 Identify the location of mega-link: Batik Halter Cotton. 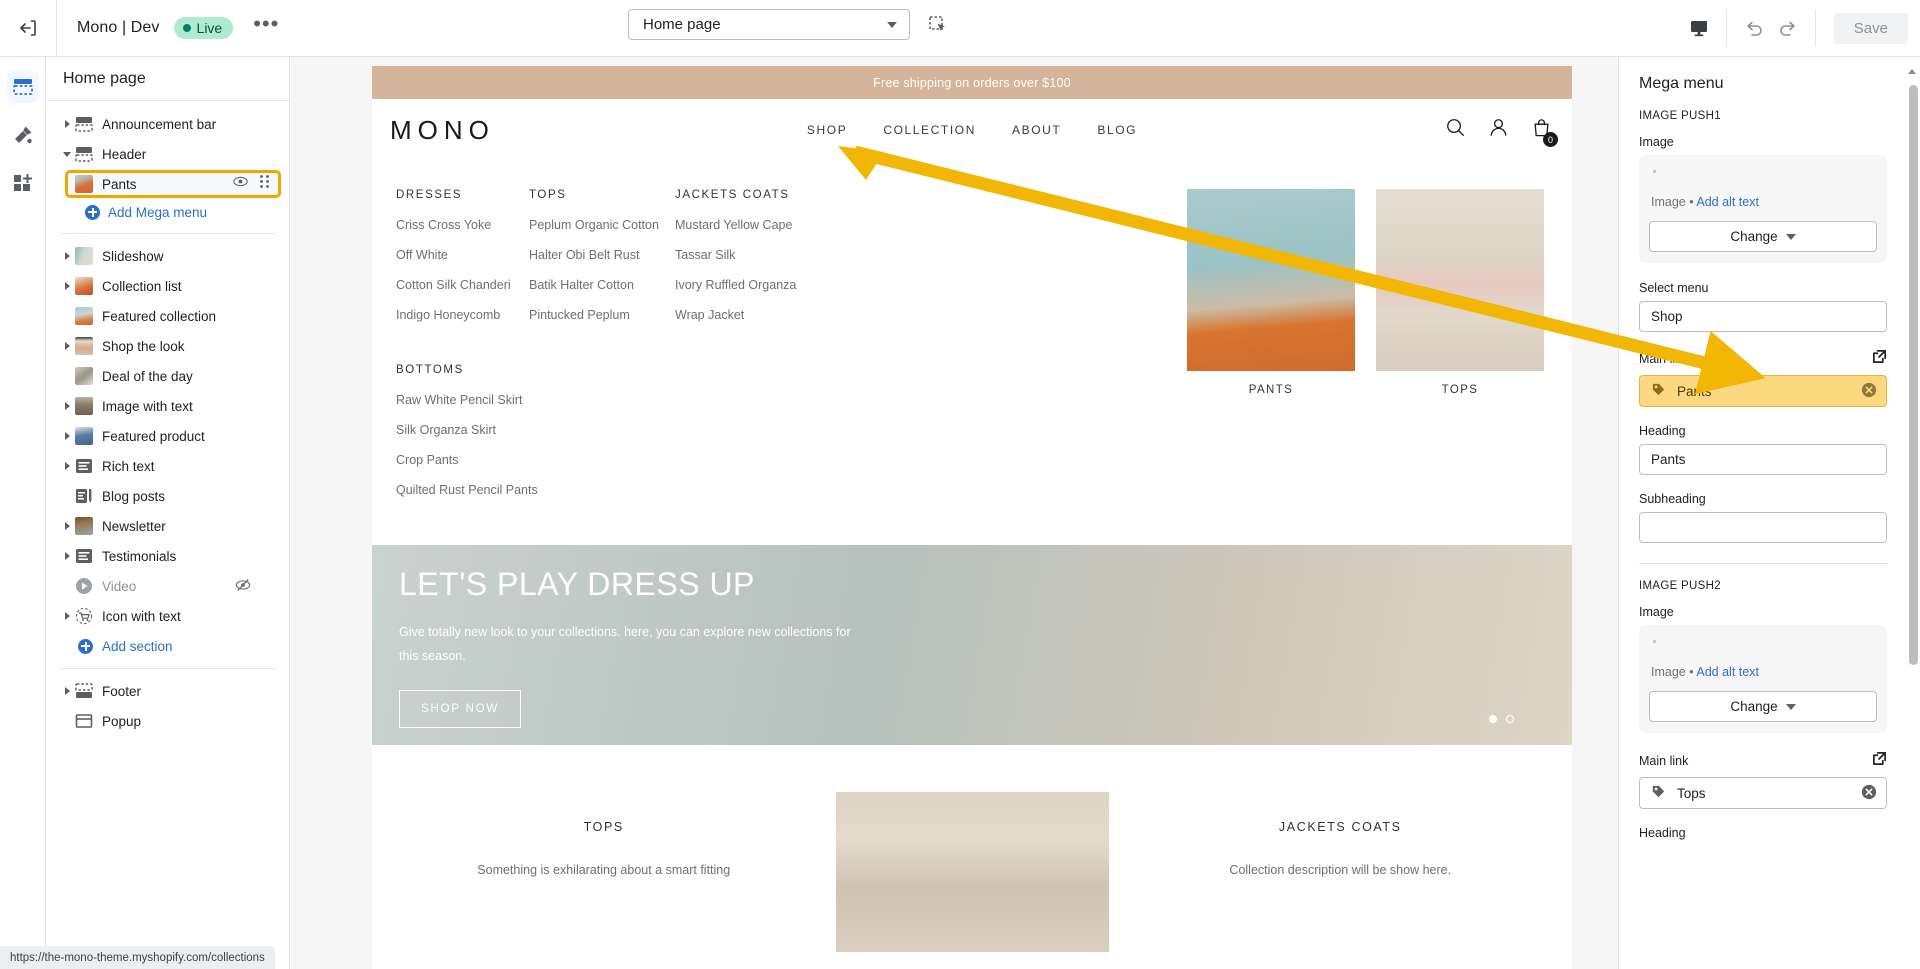
(602, 285).